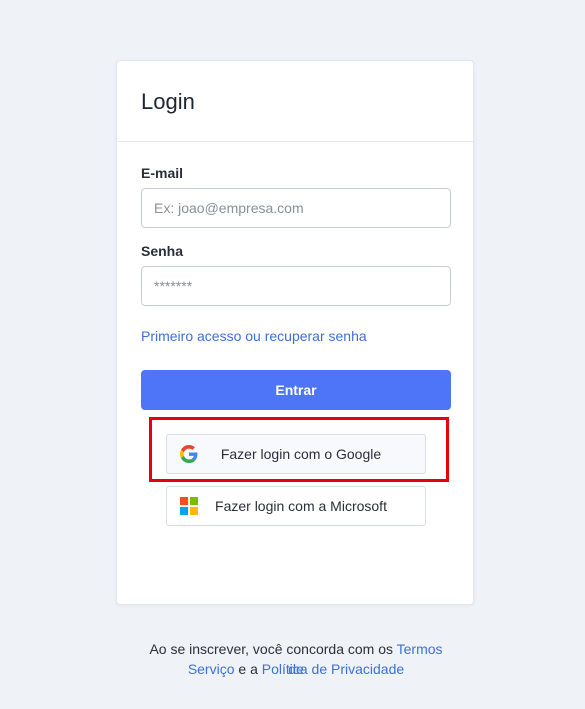 The height and width of the screenshot is (709, 585). I want to click on password-label: Senha, so click(162, 251).